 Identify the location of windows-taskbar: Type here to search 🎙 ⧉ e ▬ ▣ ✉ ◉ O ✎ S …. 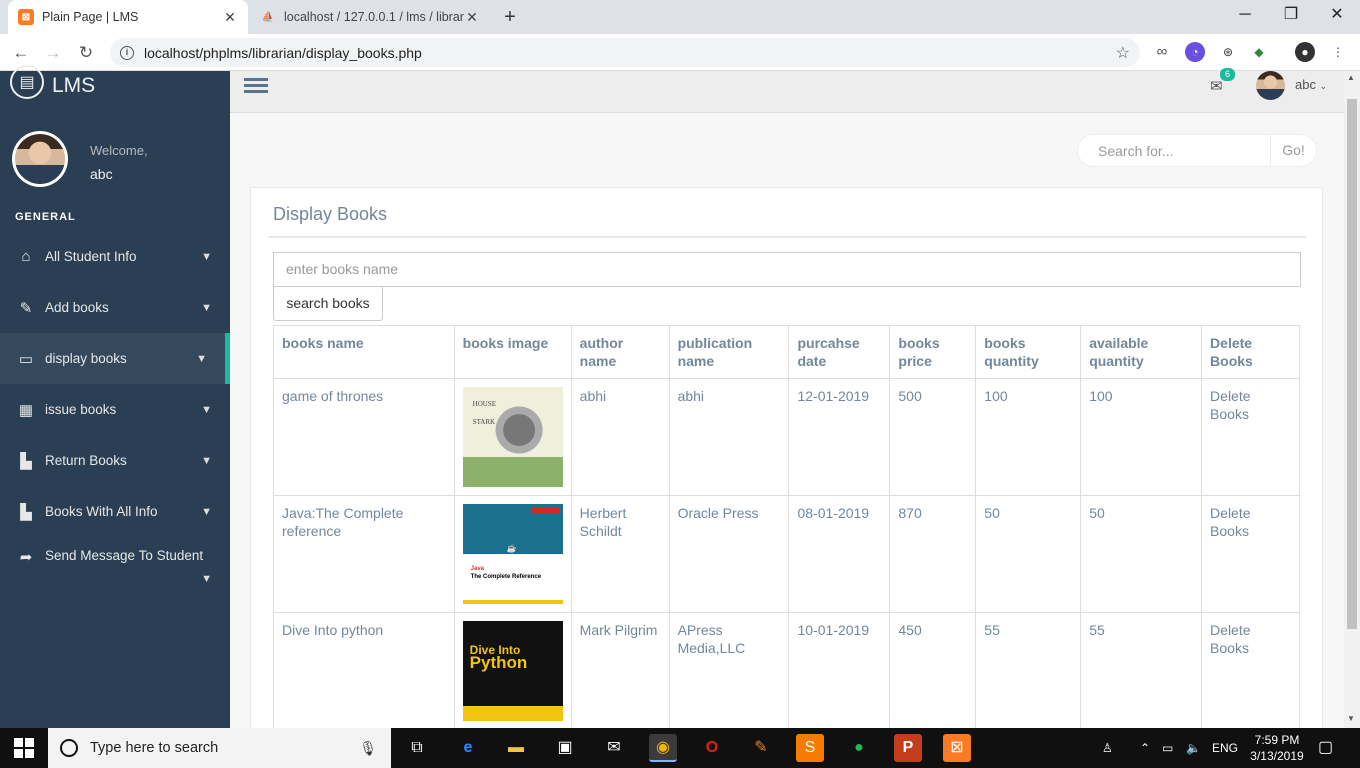
(680, 748).